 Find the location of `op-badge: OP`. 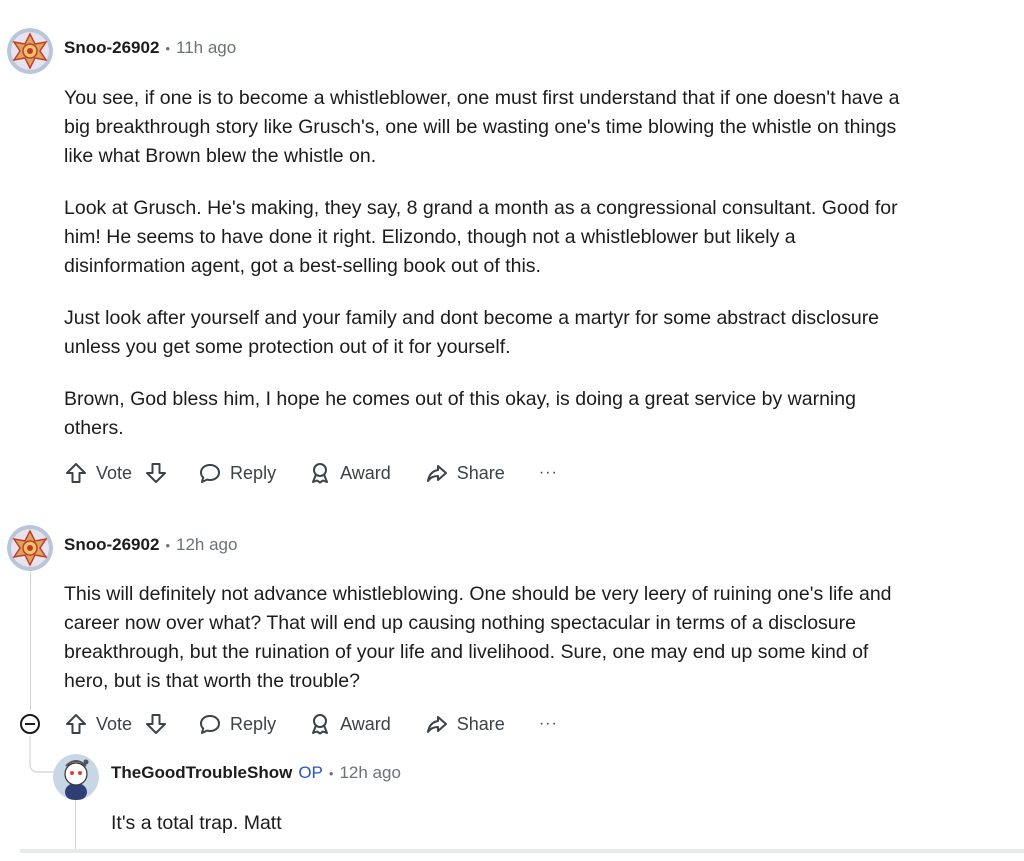

op-badge: OP is located at coordinates (310, 772).